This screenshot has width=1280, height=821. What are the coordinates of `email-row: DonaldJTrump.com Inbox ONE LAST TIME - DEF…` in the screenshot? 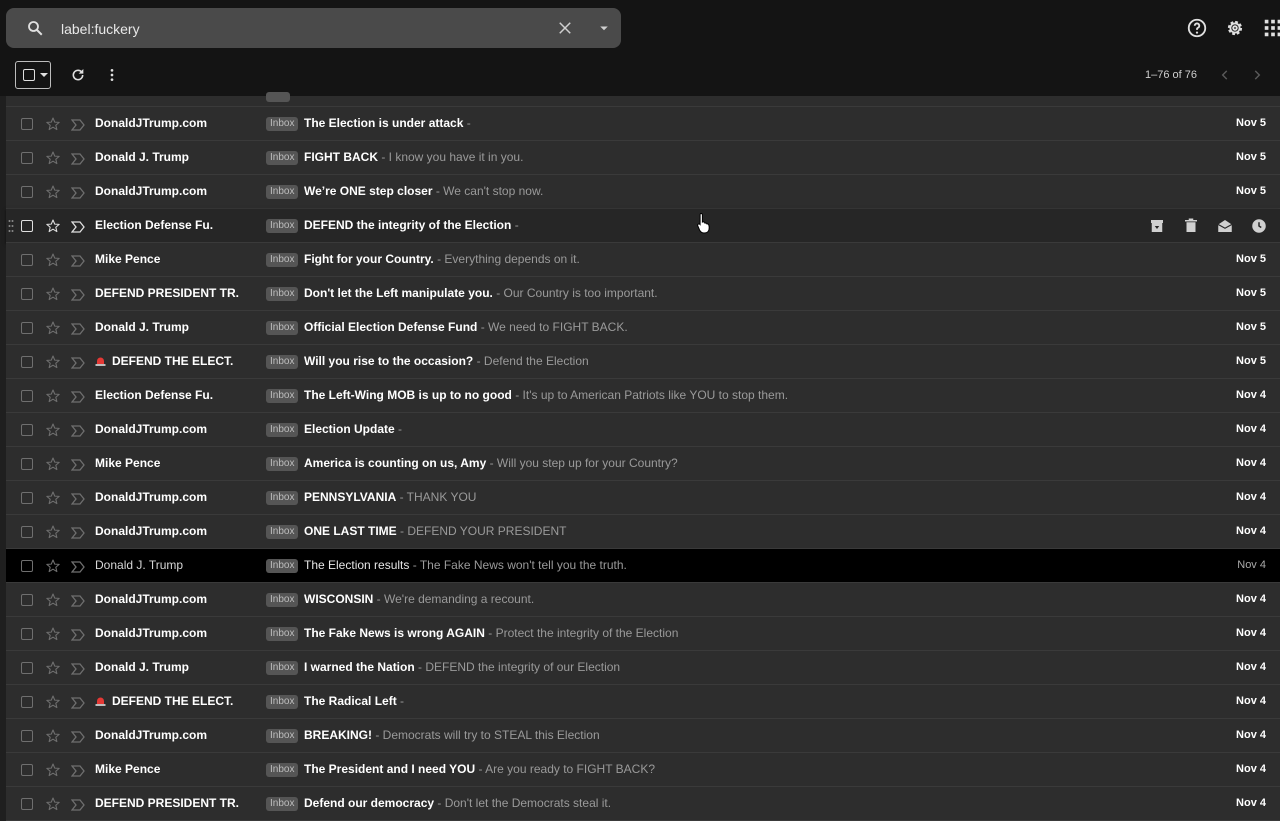 It's located at (643, 532).